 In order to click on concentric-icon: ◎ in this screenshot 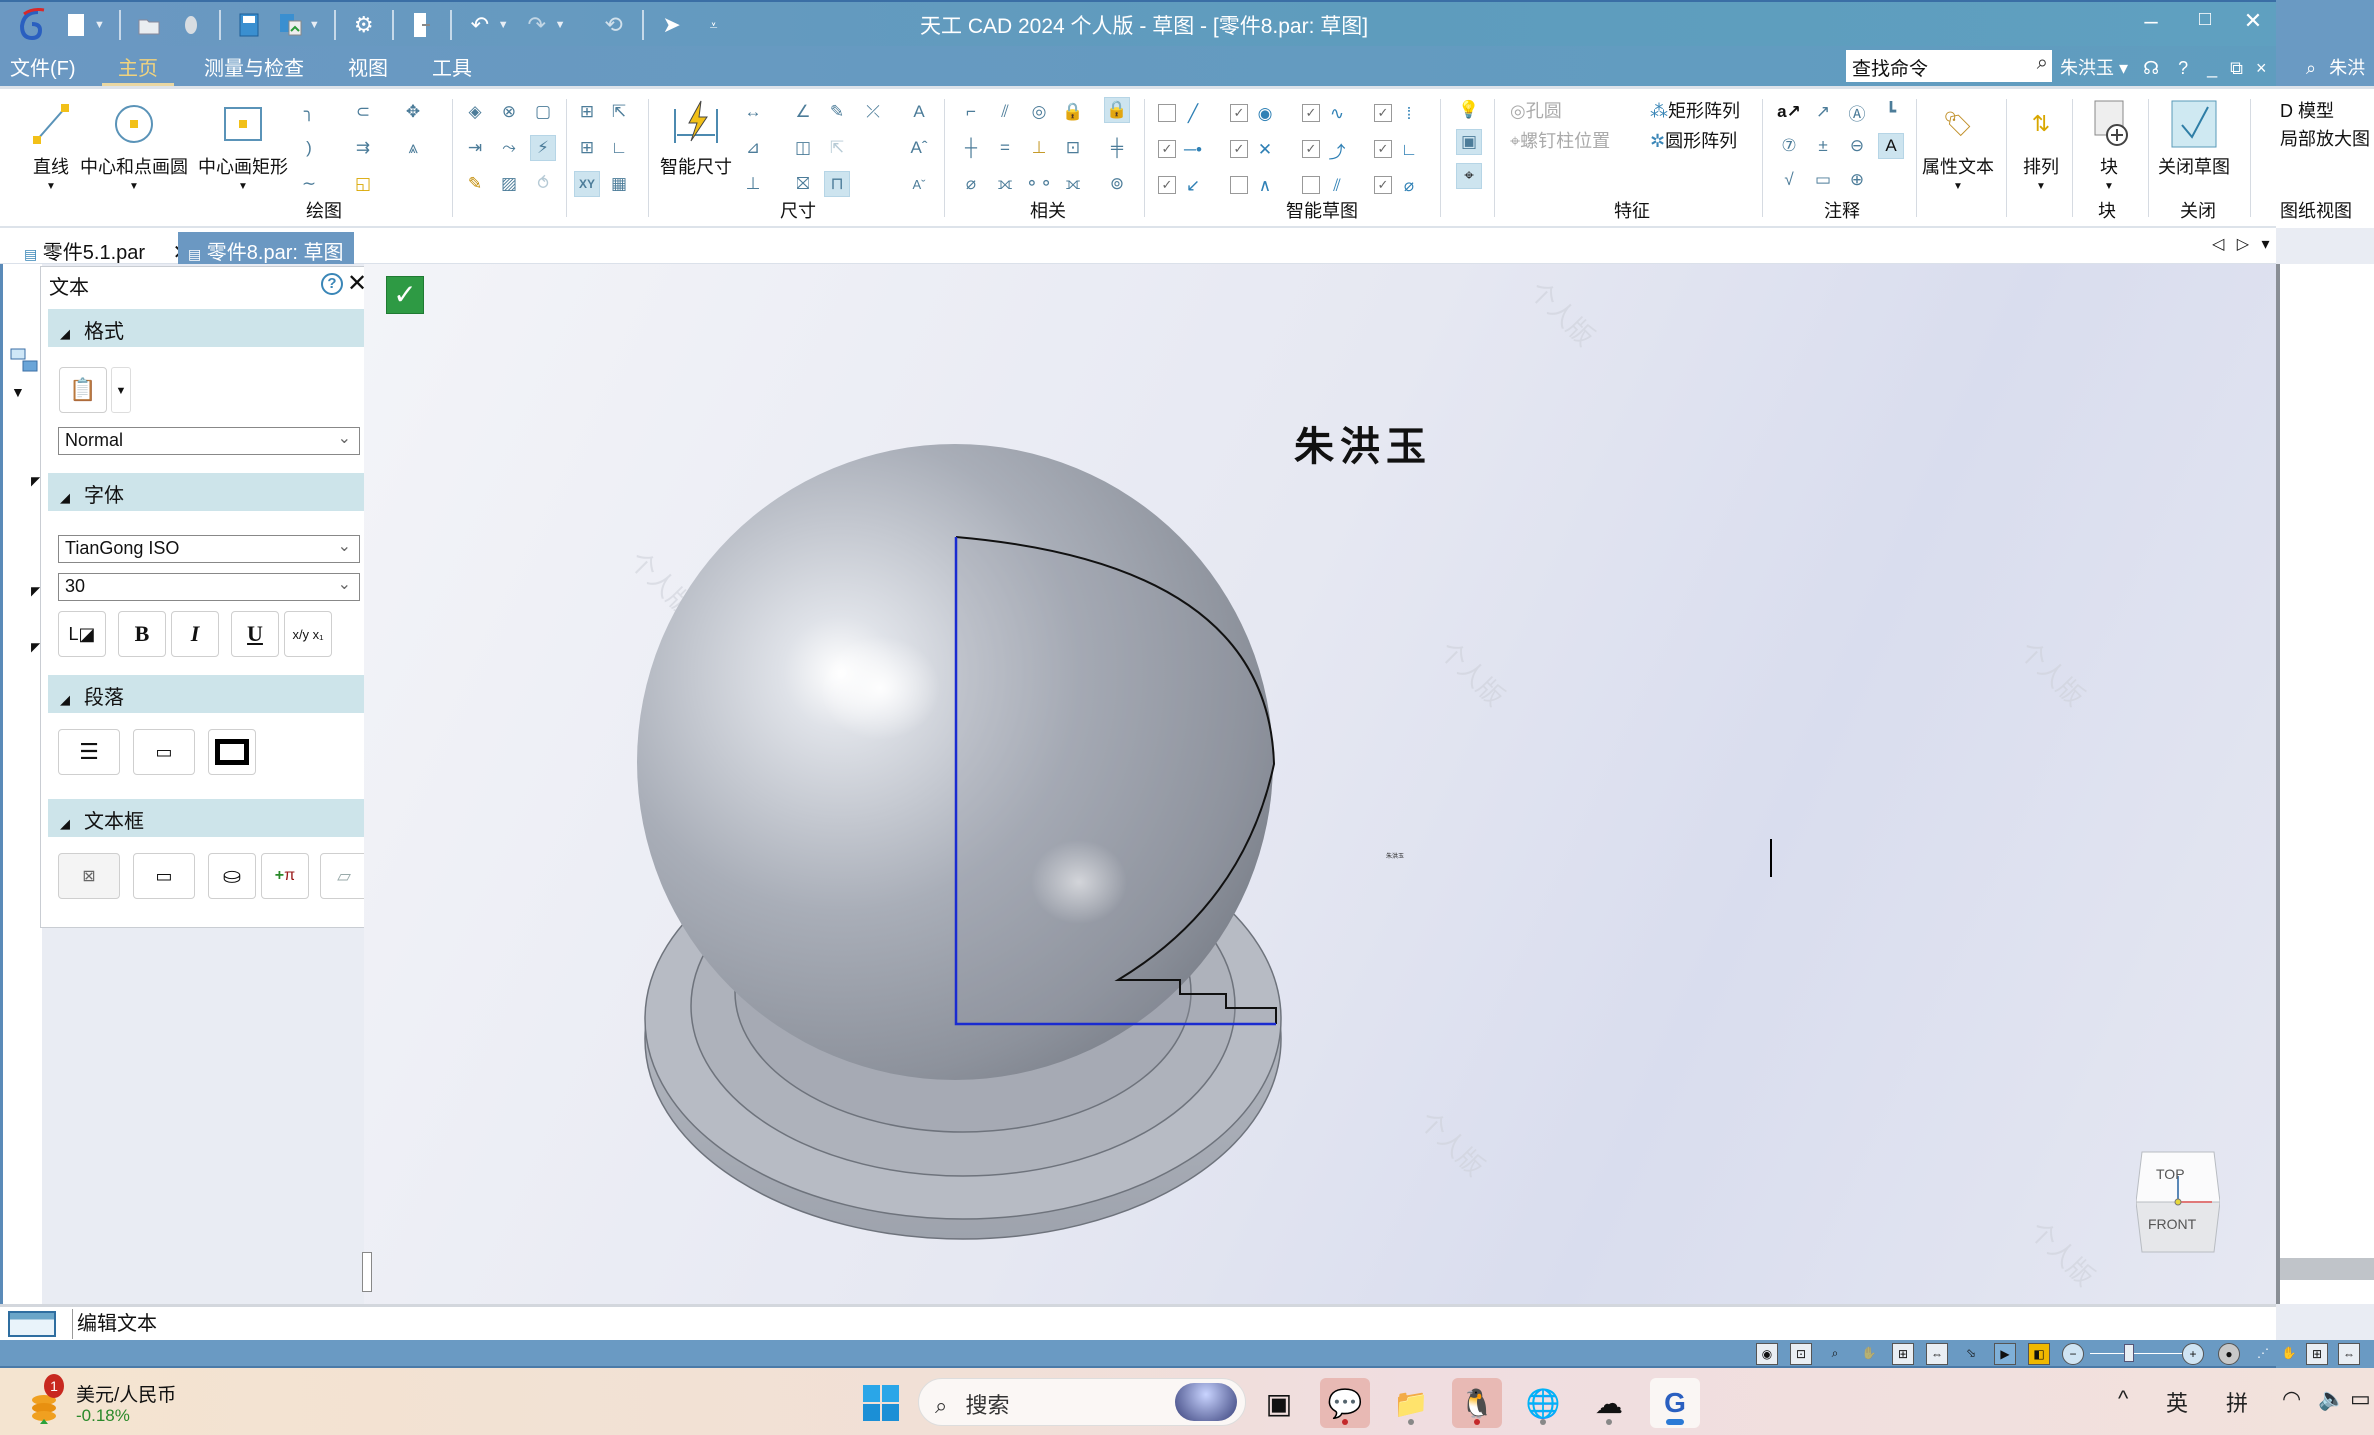, I will do `click(1039, 112)`.